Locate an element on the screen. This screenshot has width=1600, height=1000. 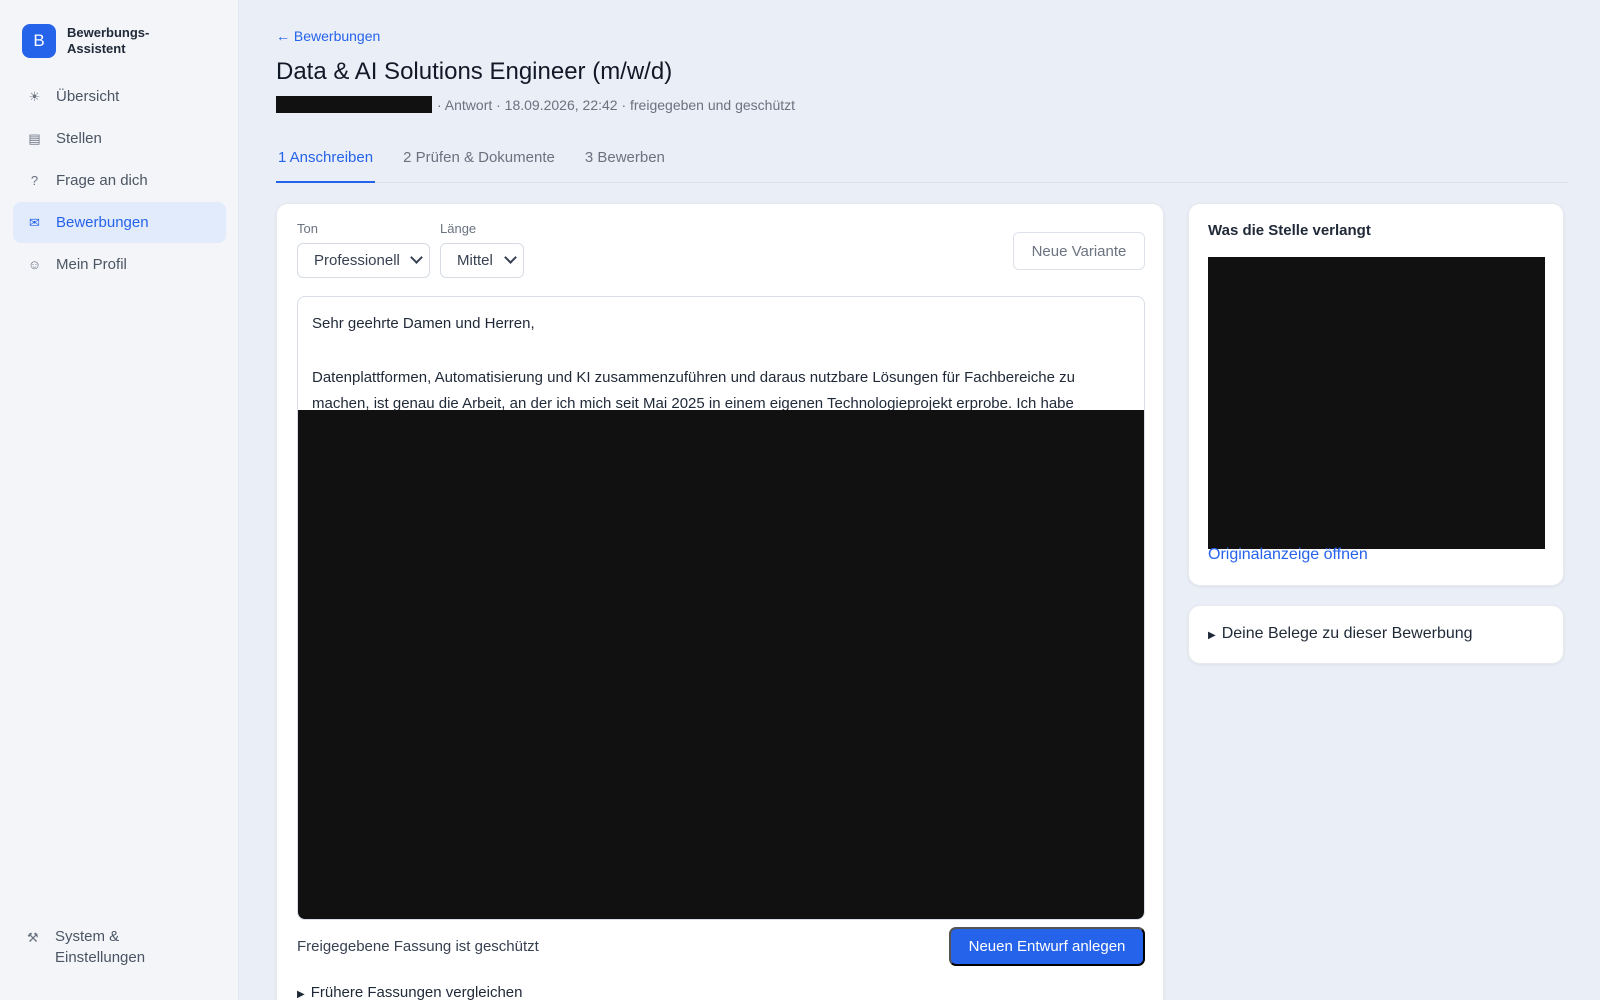
length-value: Mittel is located at coordinates (475, 260).